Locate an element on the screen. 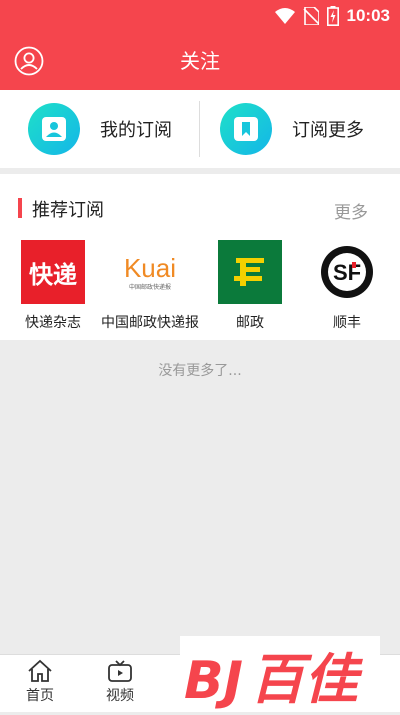 This screenshot has height=715, width=400. person-card-icon is located at coordinates (54, 129).